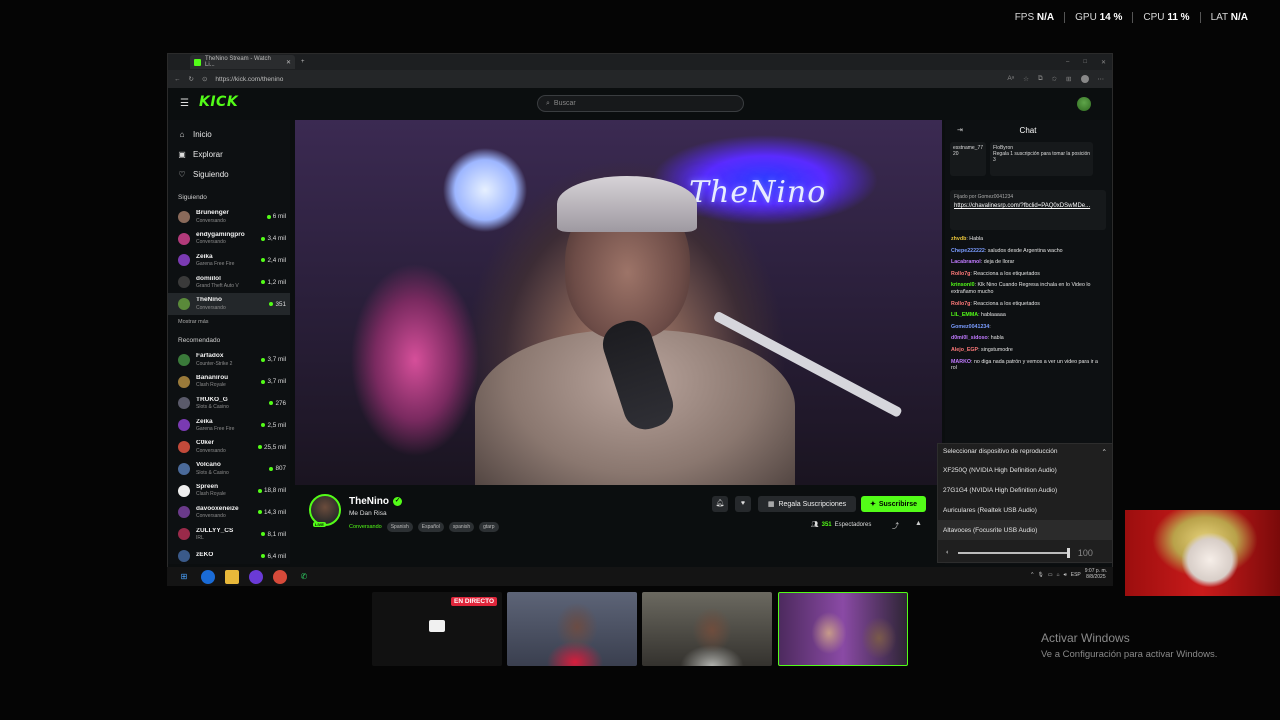 The image size is (1280, 720). What do you see at coordinates (184, 577) in the screenshot?
I see `windows-start-icon: ⊞` at bounding box center [184, 577].